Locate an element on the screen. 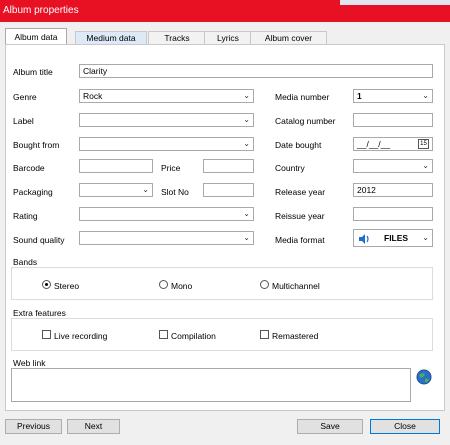 The height and width of the screenshot is (445, 450). price-input is located at coordinates (228, 166).